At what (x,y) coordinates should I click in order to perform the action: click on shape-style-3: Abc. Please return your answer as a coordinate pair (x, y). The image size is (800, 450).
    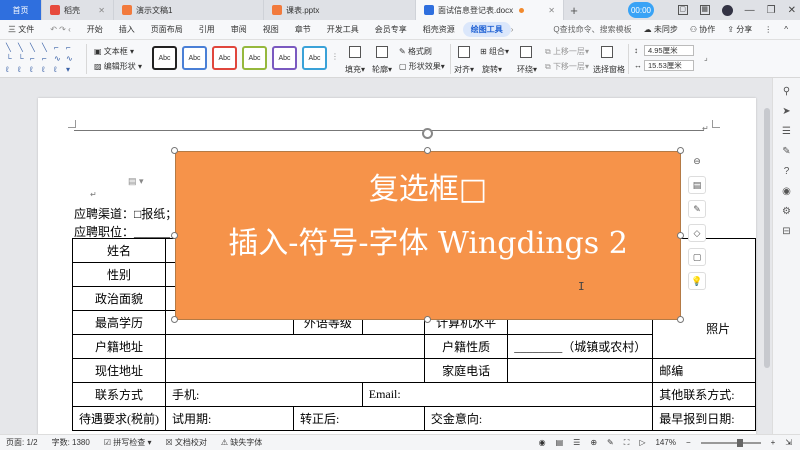
    Looking at the image, I should click on (224, 58).